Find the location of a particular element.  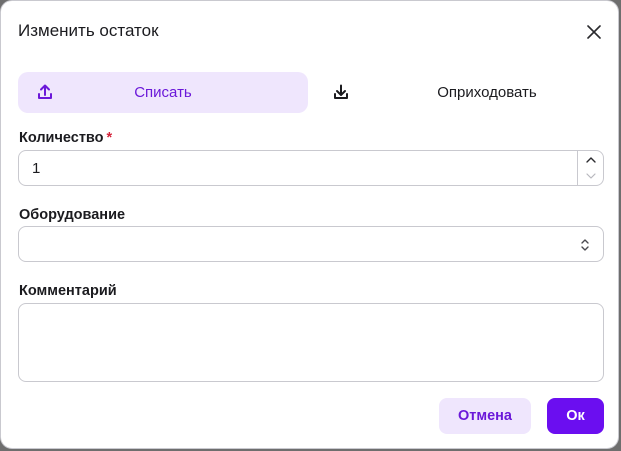

required-mark: * is located at coordinates (109, 138).